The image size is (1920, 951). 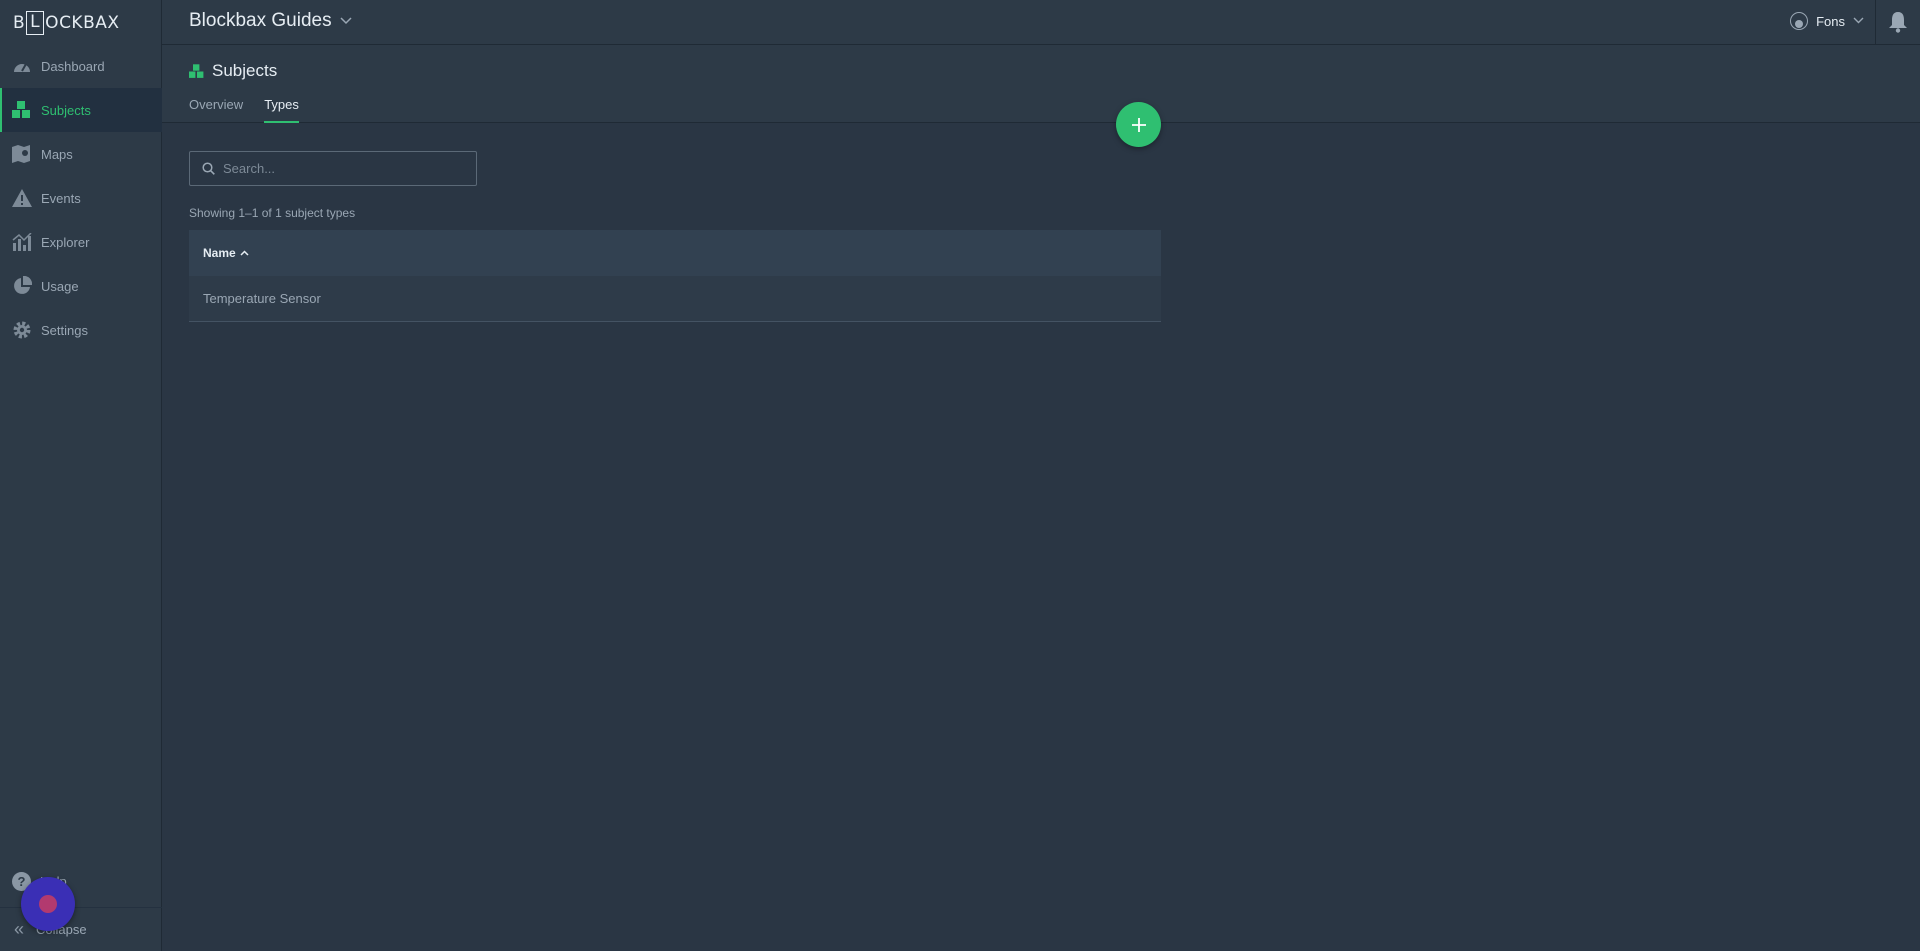 I want to click on sidebar-item-maps: Maps, so click(x=81, y=154).